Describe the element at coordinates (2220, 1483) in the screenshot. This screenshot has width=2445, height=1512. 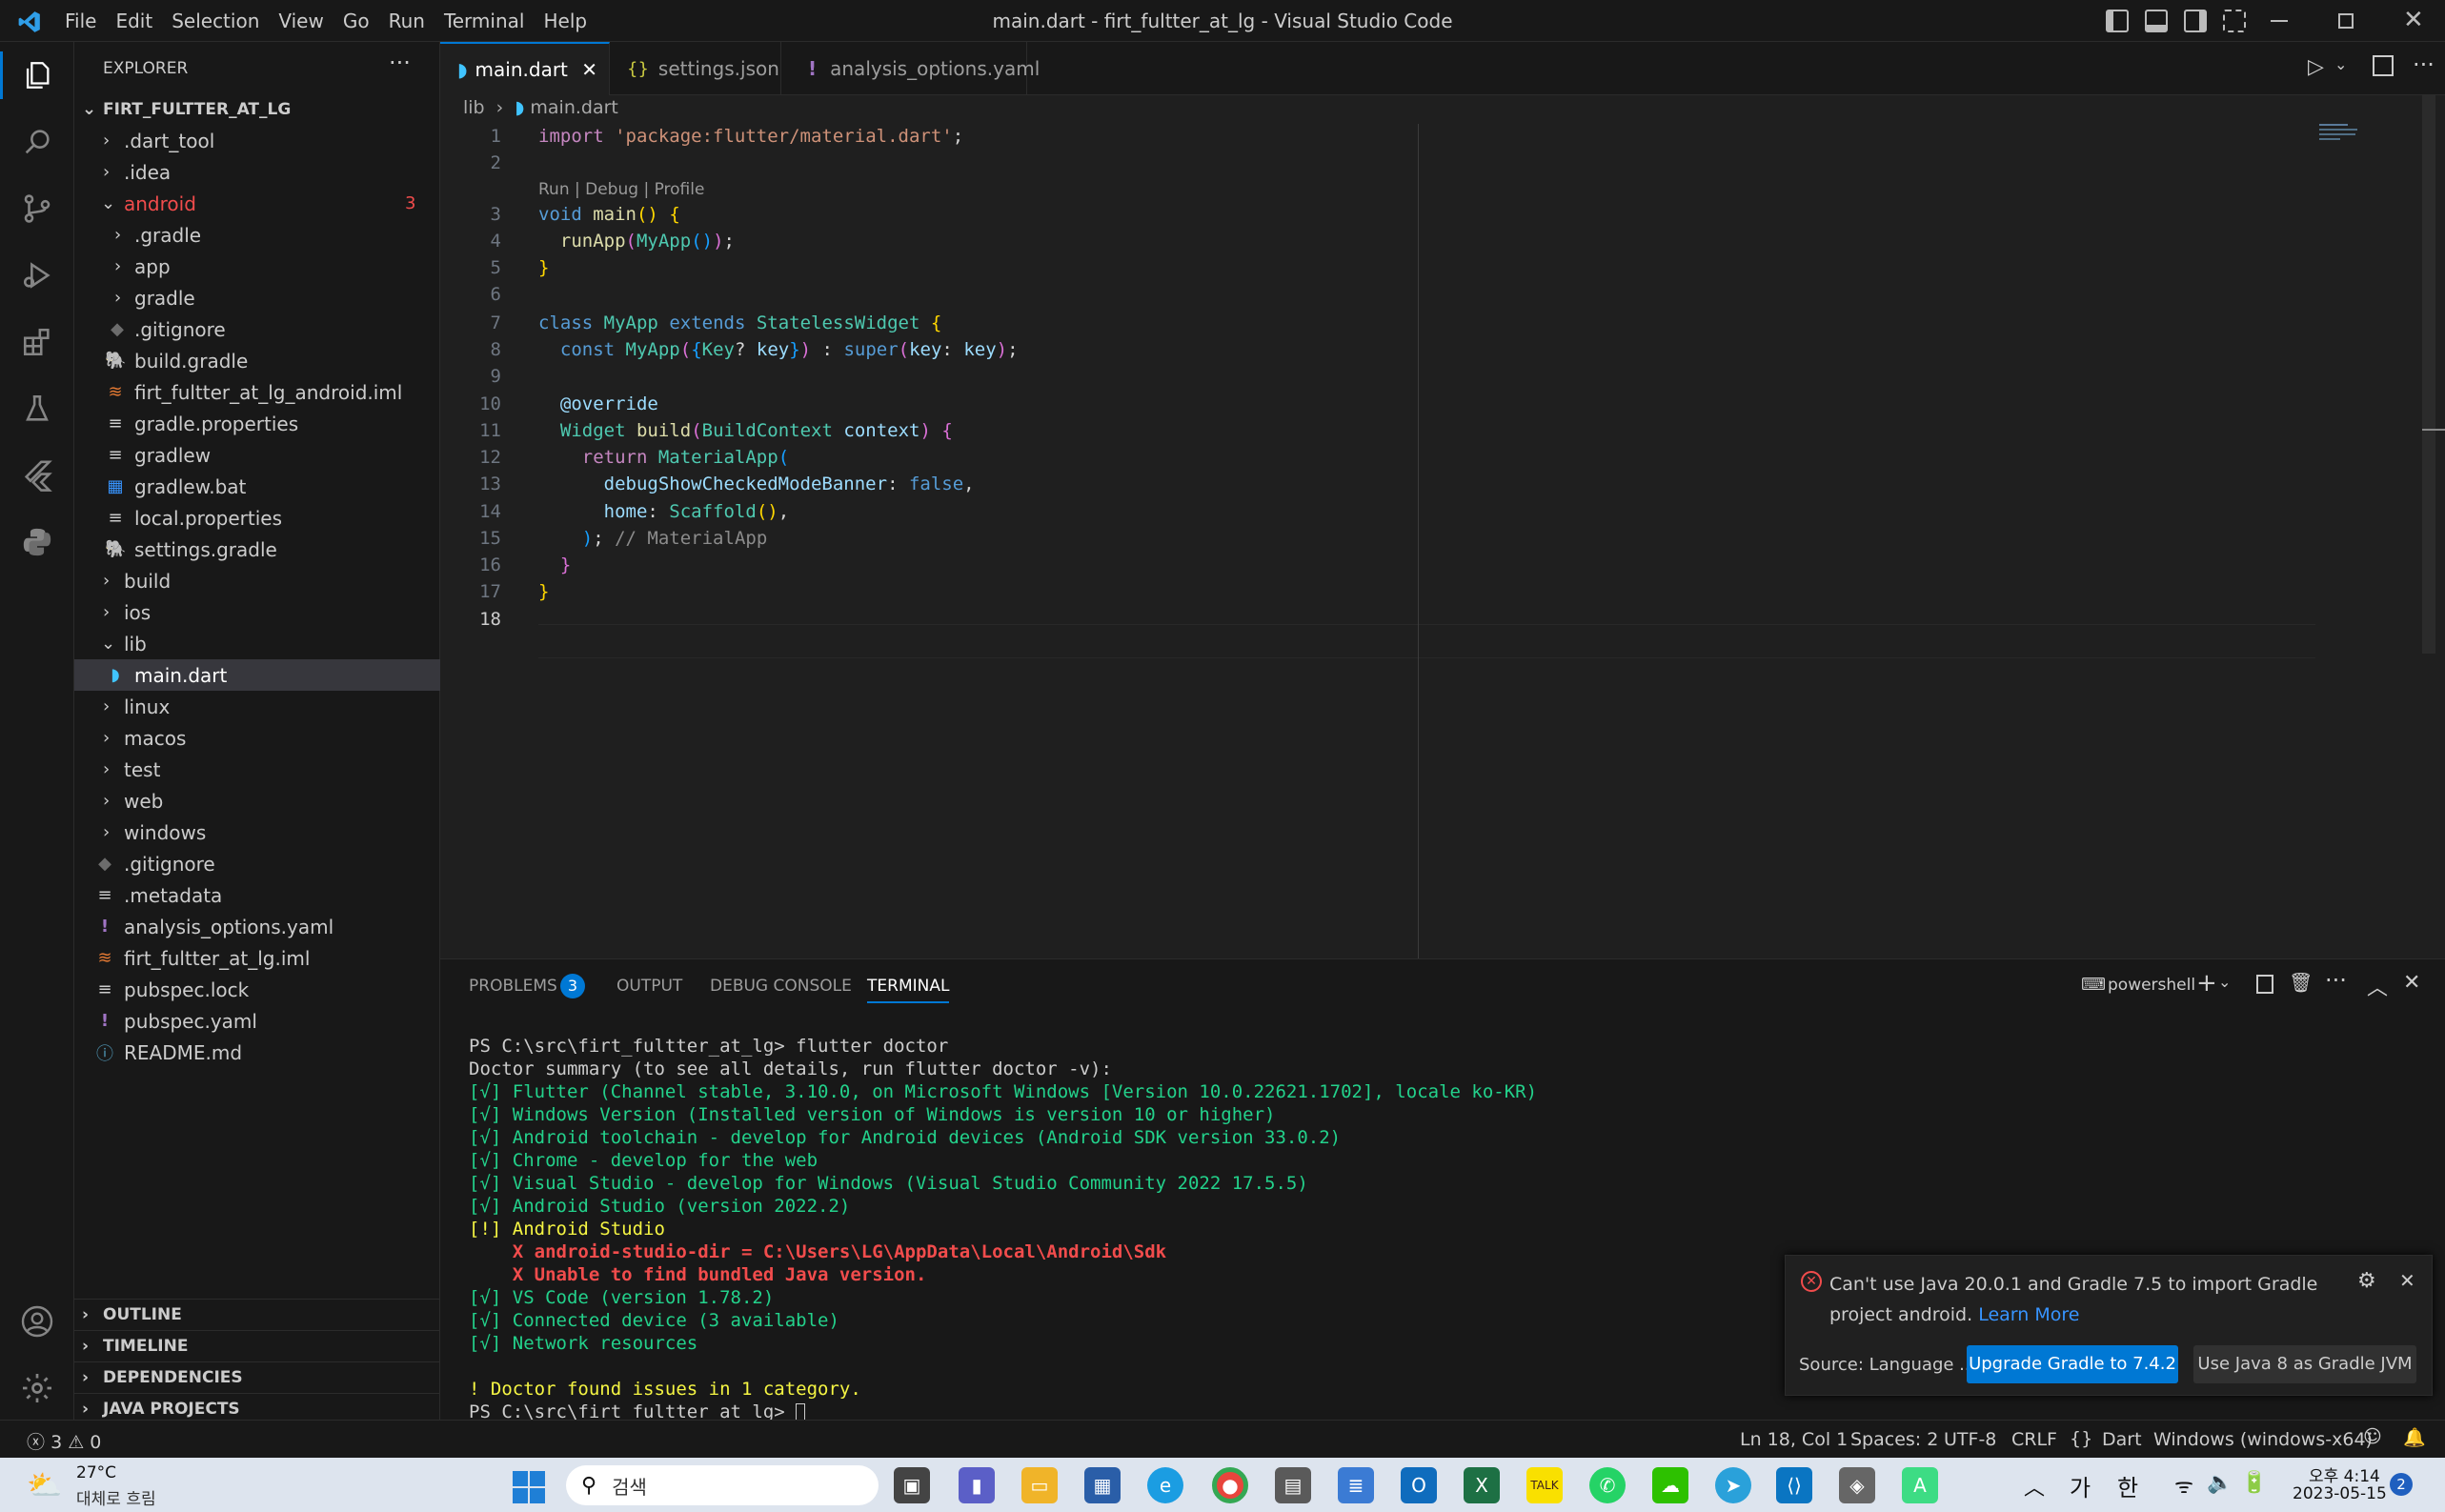
I see `volume-icon: 🔈` at that location.